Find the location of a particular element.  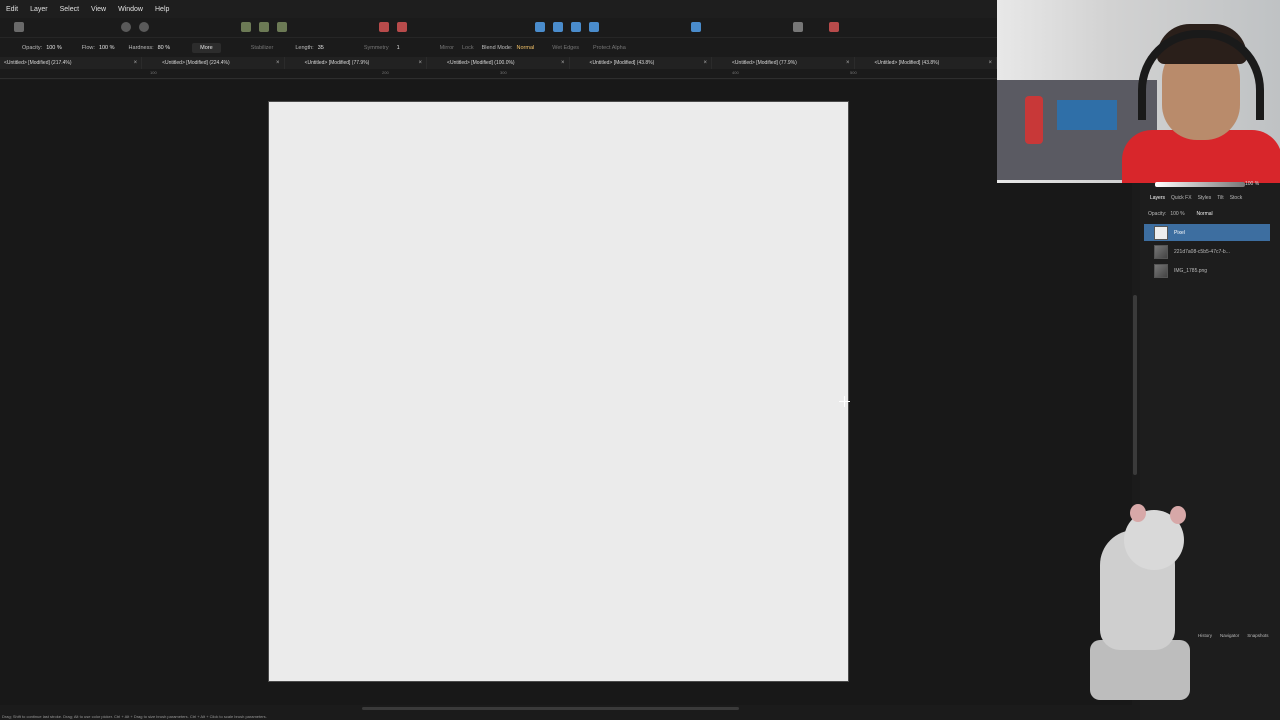

assistant-icon is located at coordinates (798, 27).